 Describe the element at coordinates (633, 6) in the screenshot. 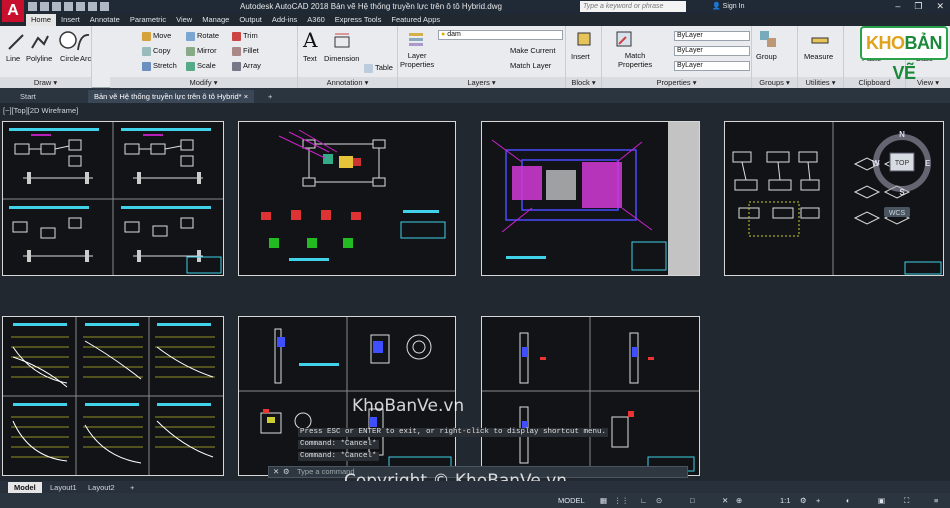

I see `search-input: Type a keyword or phrase` at that location.